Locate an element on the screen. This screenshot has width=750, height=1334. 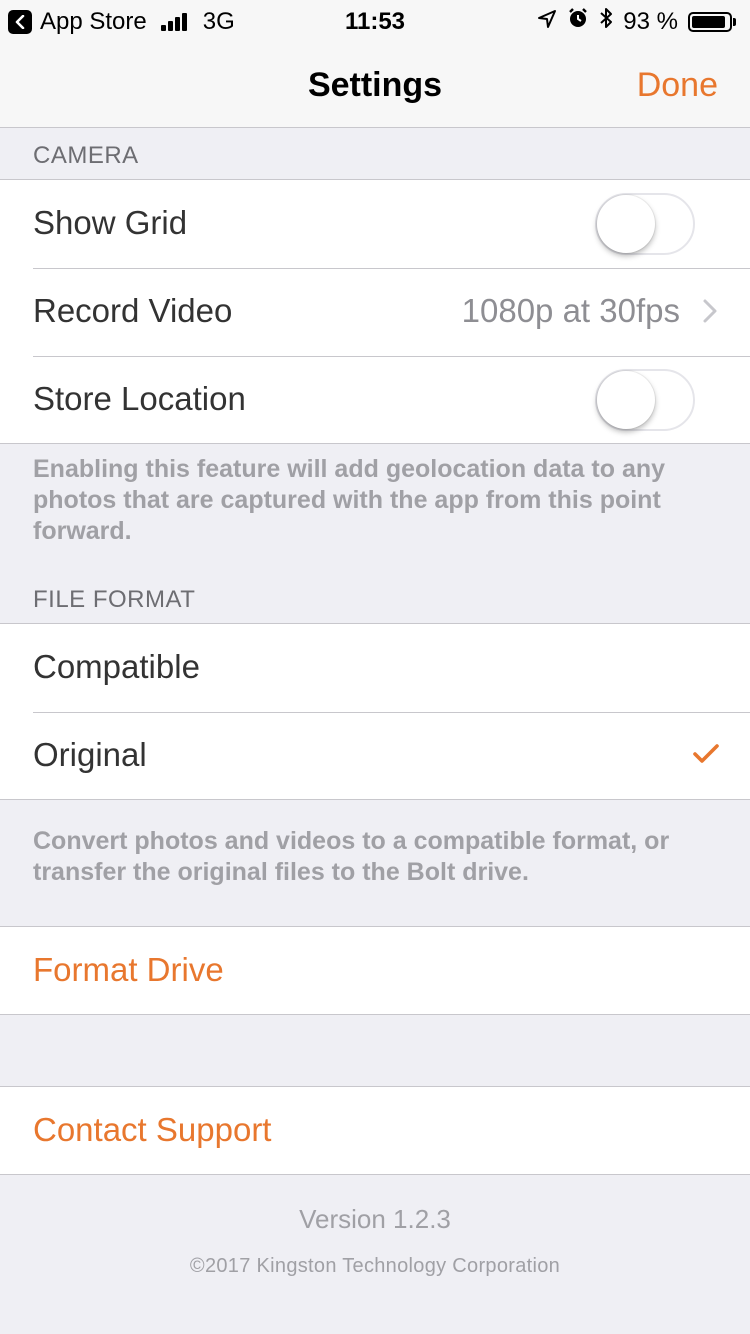
format-option-original: Original is located at coordinates (375, 756).